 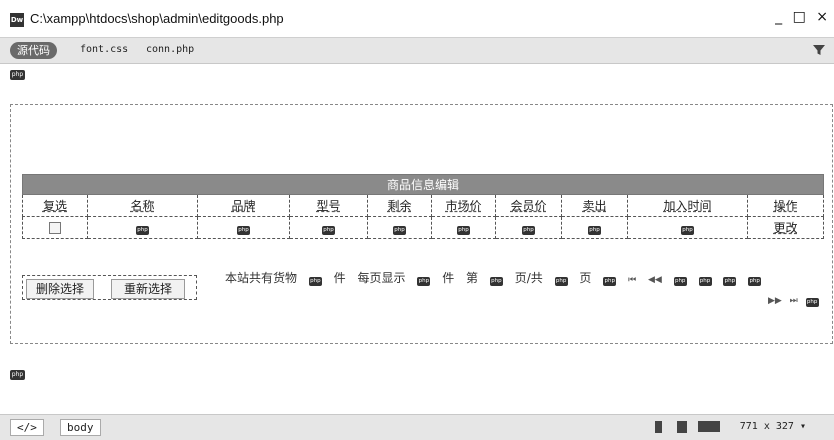 What do you see at coordinates (778, 17) in the screenshot?
I see `minimize-button: _` at bounding box center [778, 17].